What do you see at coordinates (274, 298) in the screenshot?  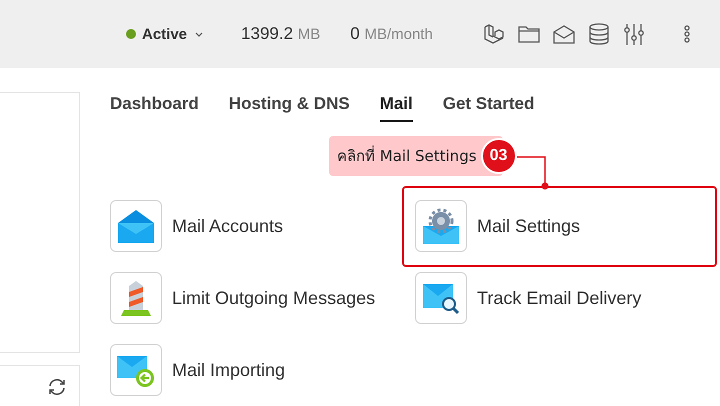 I see `tile-link: Limit Outgoing Messages` at bounding box center [274, 298].